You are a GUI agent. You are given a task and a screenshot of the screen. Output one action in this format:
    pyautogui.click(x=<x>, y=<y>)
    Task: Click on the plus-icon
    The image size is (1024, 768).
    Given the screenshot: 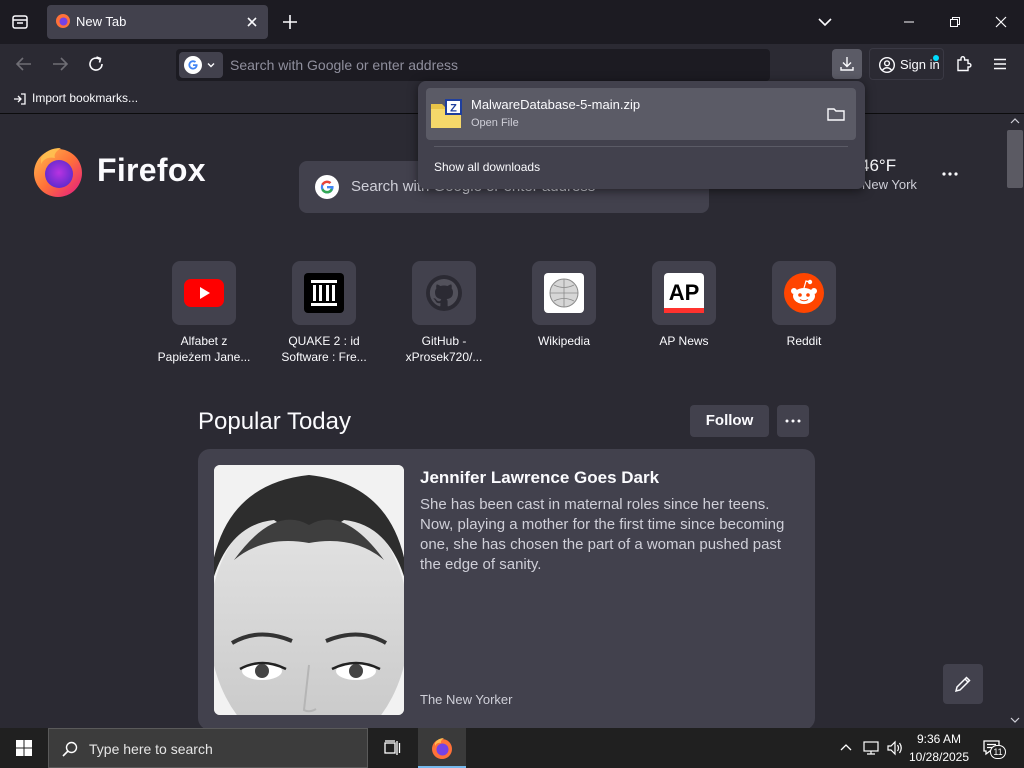 What is the action you would take?
    pyautogui.click(x=290, y=22)
    